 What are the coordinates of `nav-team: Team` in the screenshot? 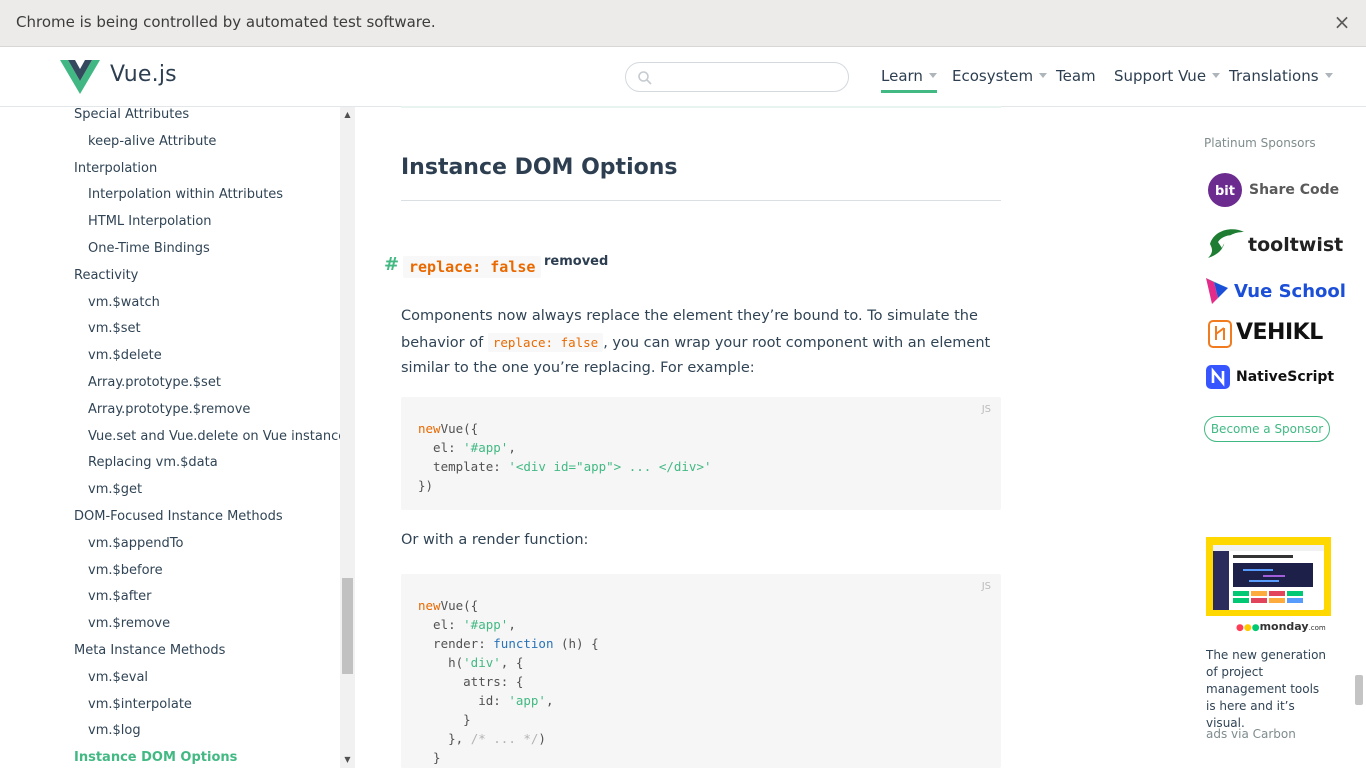 It's located at (1076, 80).